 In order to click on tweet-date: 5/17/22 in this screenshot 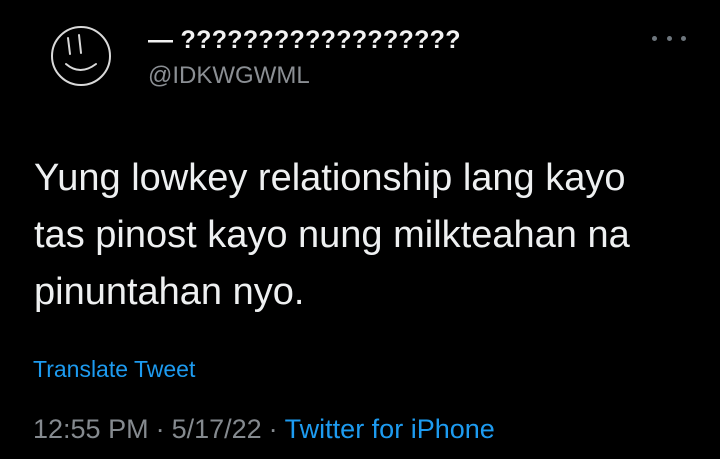, I will do `click(217, 429)`.